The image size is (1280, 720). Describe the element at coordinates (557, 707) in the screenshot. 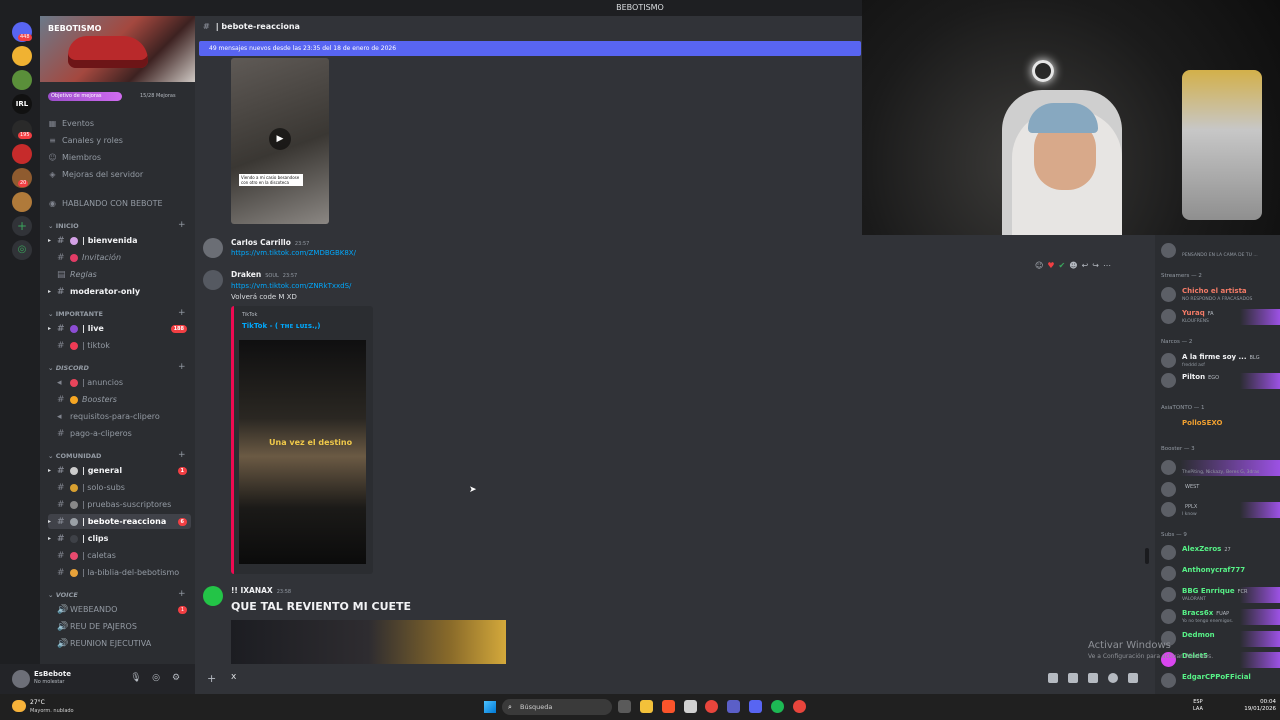

I see `taskbar-search: Búsqueda` at that location.